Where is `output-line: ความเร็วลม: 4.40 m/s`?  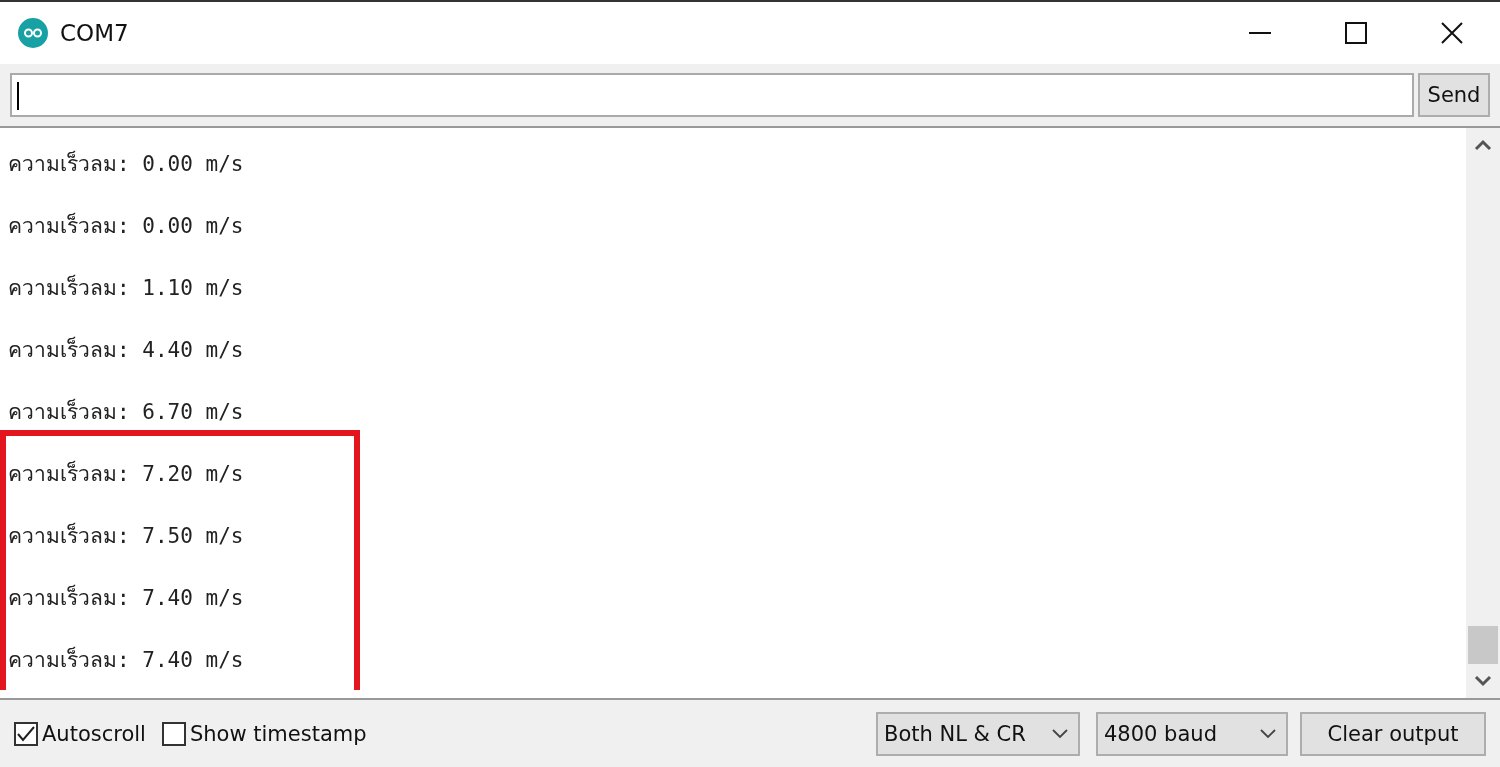 output-line: ความเร็วลม: 4.40 m/s is located at coordinates (126, 349).